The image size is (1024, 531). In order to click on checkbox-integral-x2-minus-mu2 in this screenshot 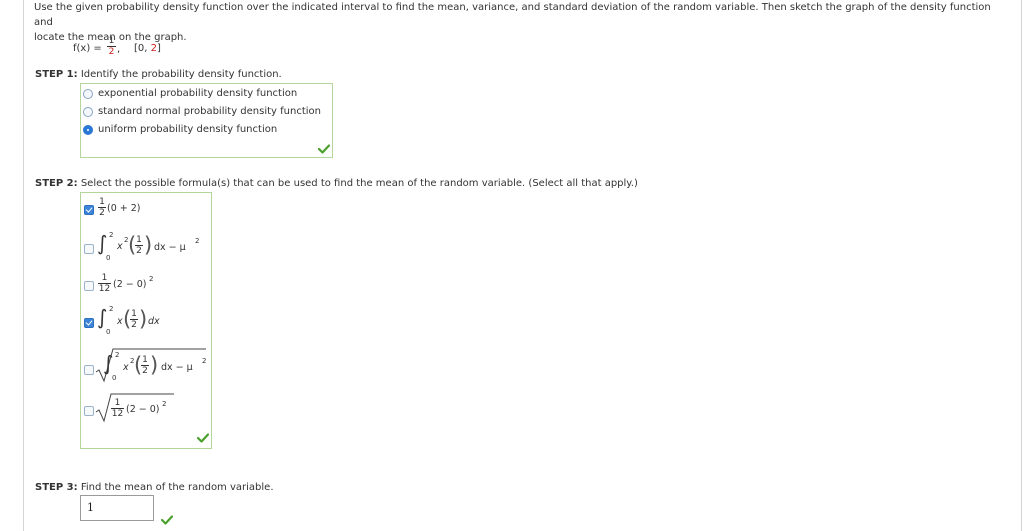, I will do `click(89, 249)`.